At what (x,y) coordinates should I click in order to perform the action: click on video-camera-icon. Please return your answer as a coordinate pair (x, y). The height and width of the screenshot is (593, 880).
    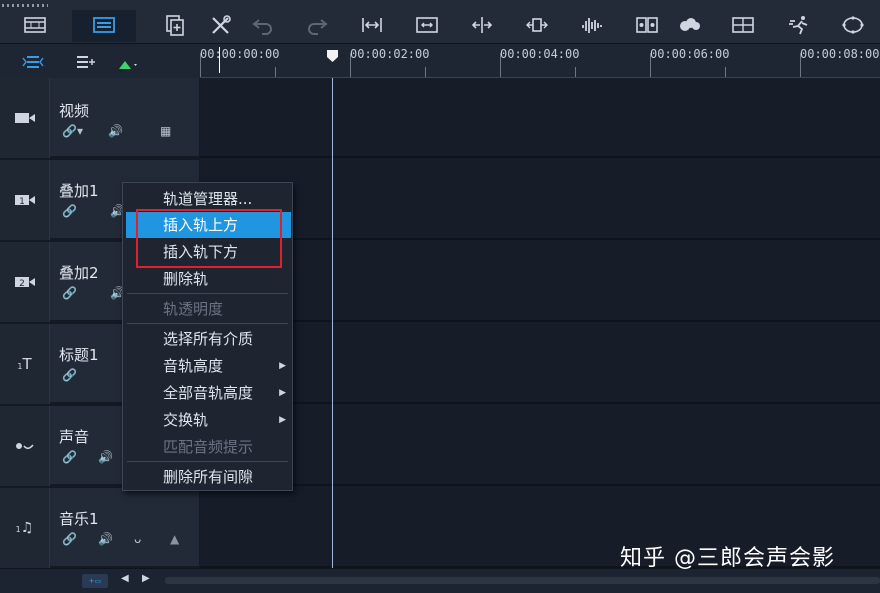
    Looking at the image, I should click on (25, 118).